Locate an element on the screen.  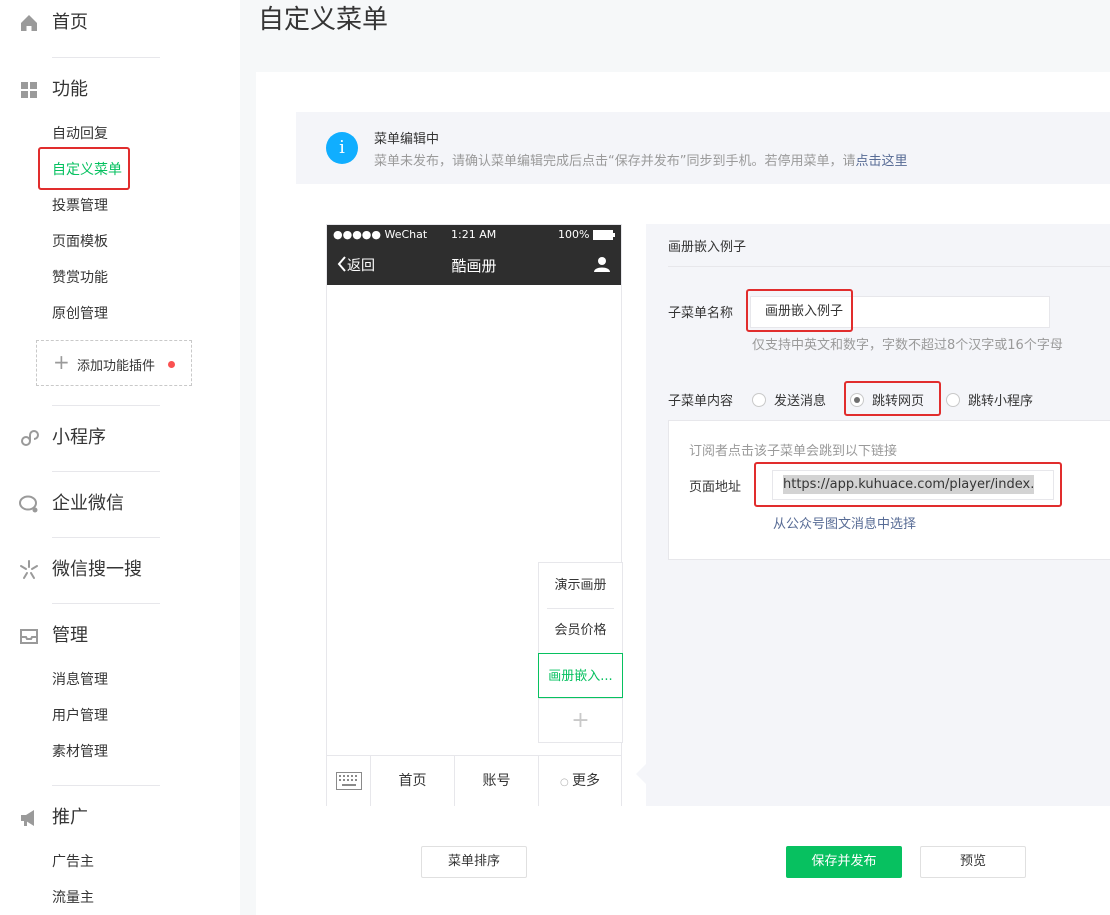
nav-functions: 功能 is located at coordinates (120, 90).